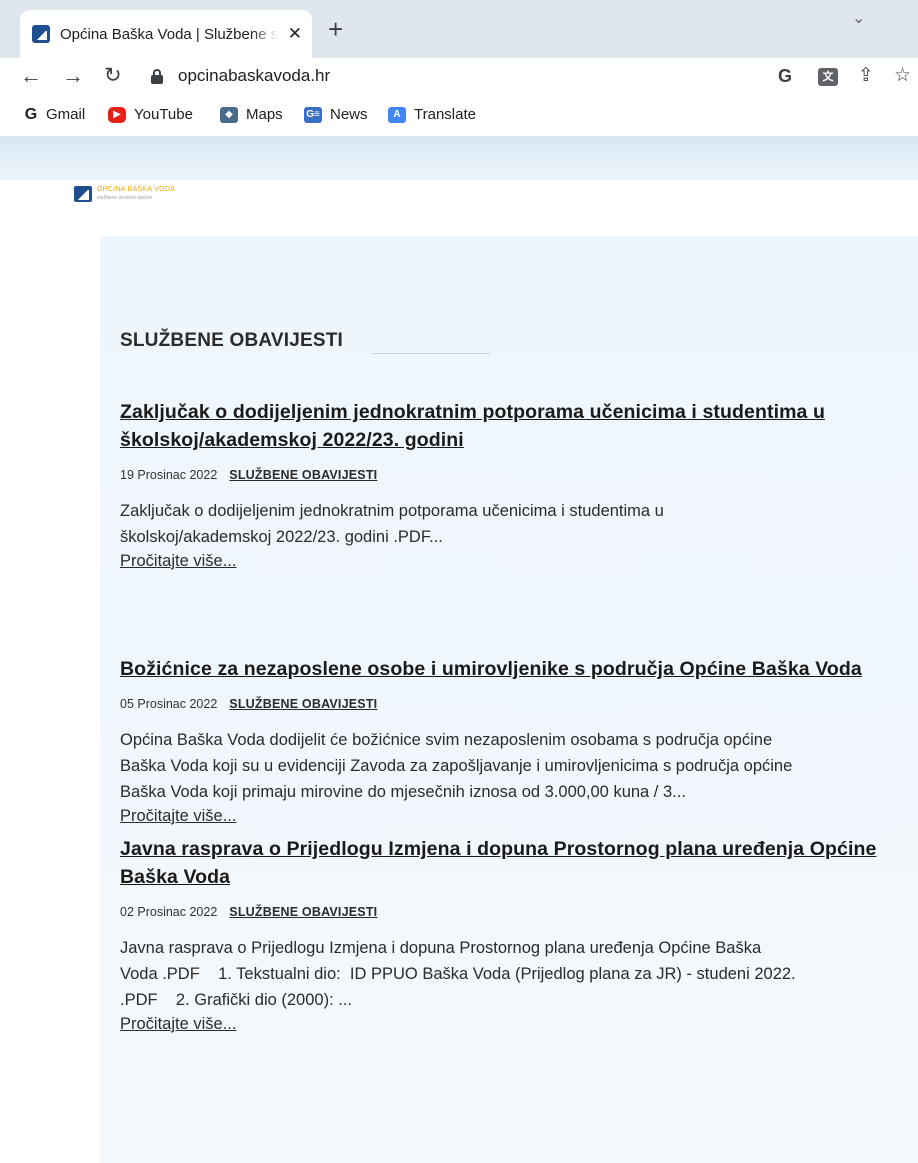  I want to click on site-favicon-icon, so click(41, 34).